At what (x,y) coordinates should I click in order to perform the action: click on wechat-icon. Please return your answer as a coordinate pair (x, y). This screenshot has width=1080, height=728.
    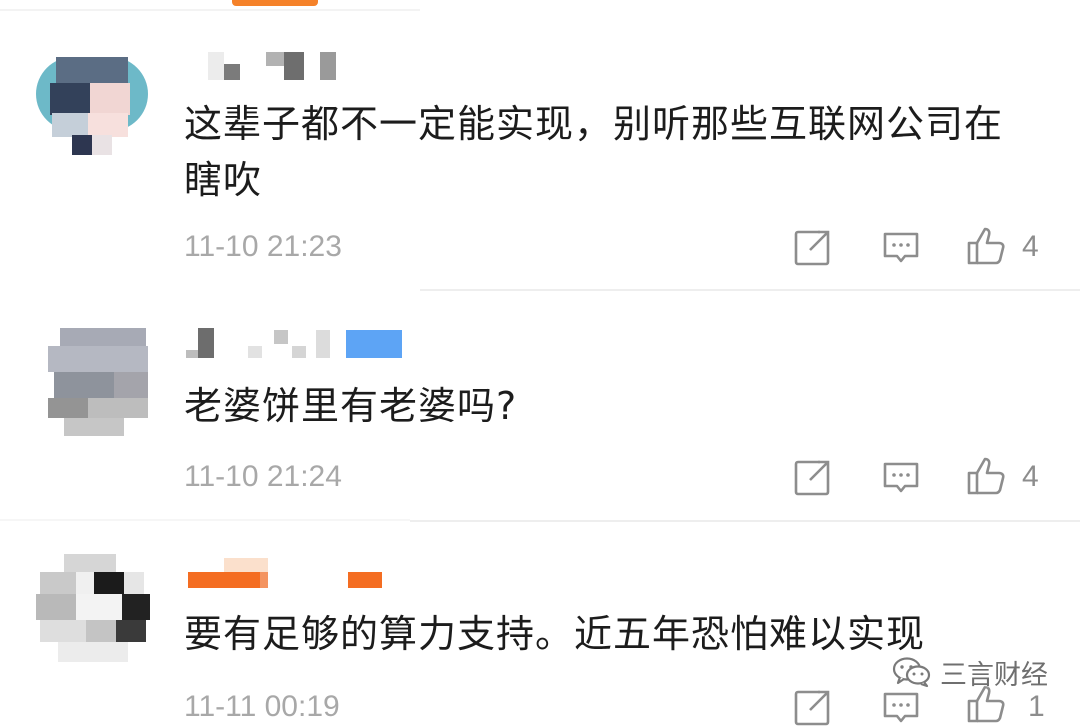
    Looking at the image, I should click on (911, 672).